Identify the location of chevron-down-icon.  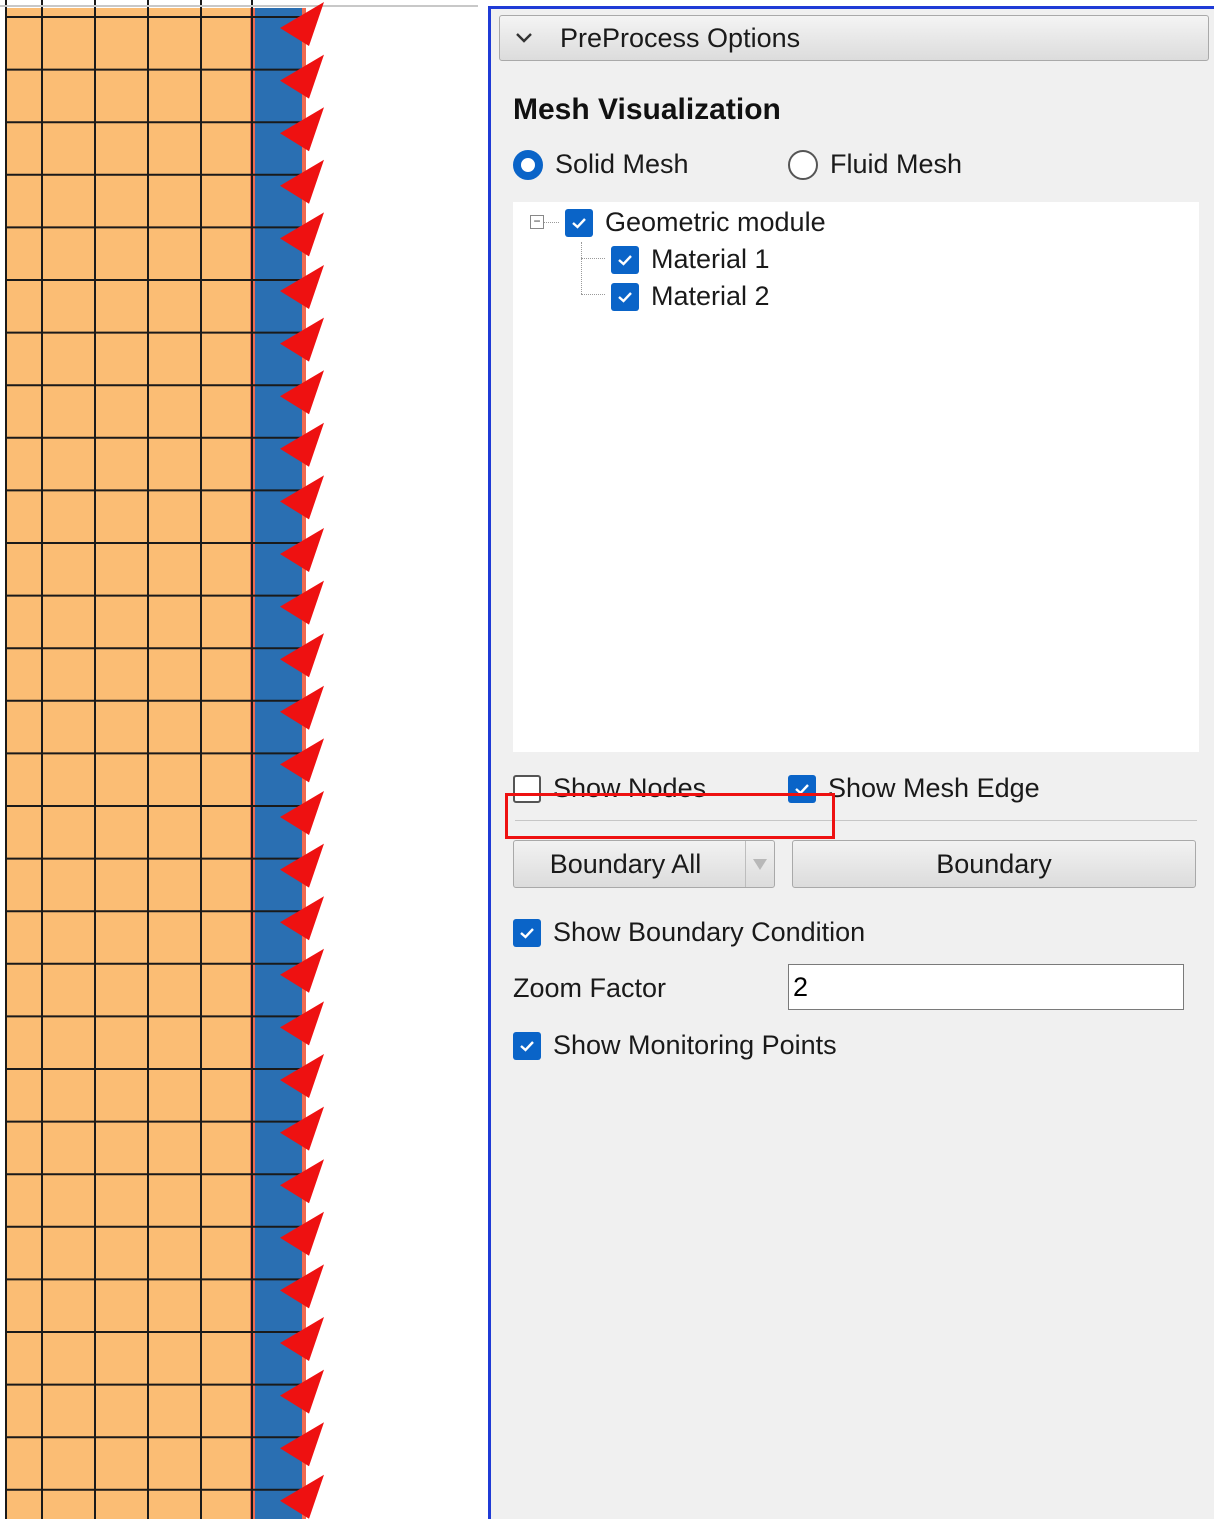
(524, 38).